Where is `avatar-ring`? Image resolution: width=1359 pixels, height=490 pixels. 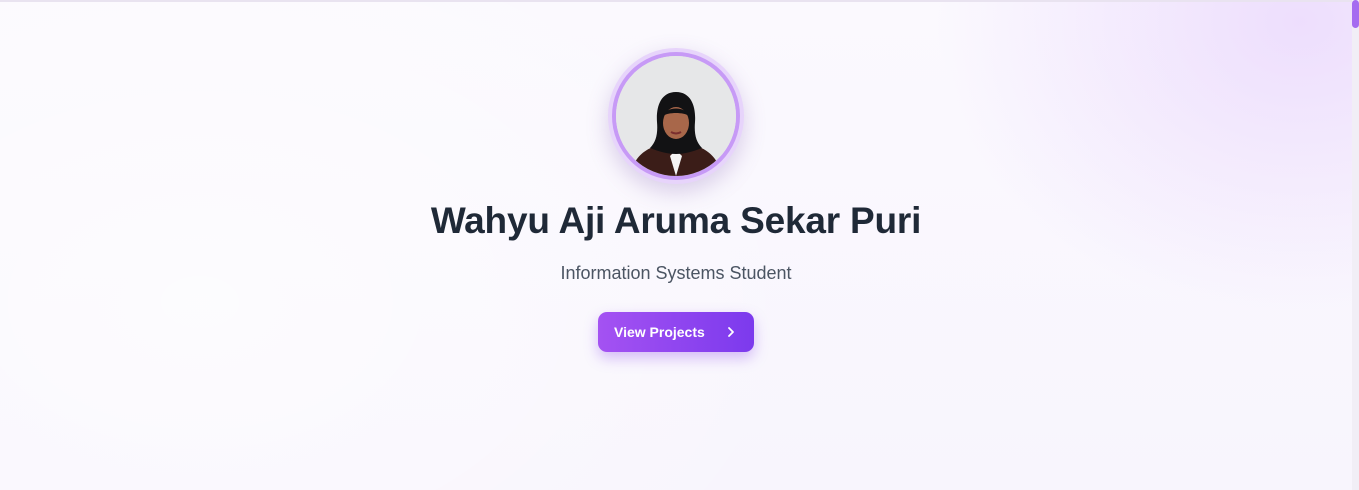 avatar-ring is located at coordinates (676, 116).